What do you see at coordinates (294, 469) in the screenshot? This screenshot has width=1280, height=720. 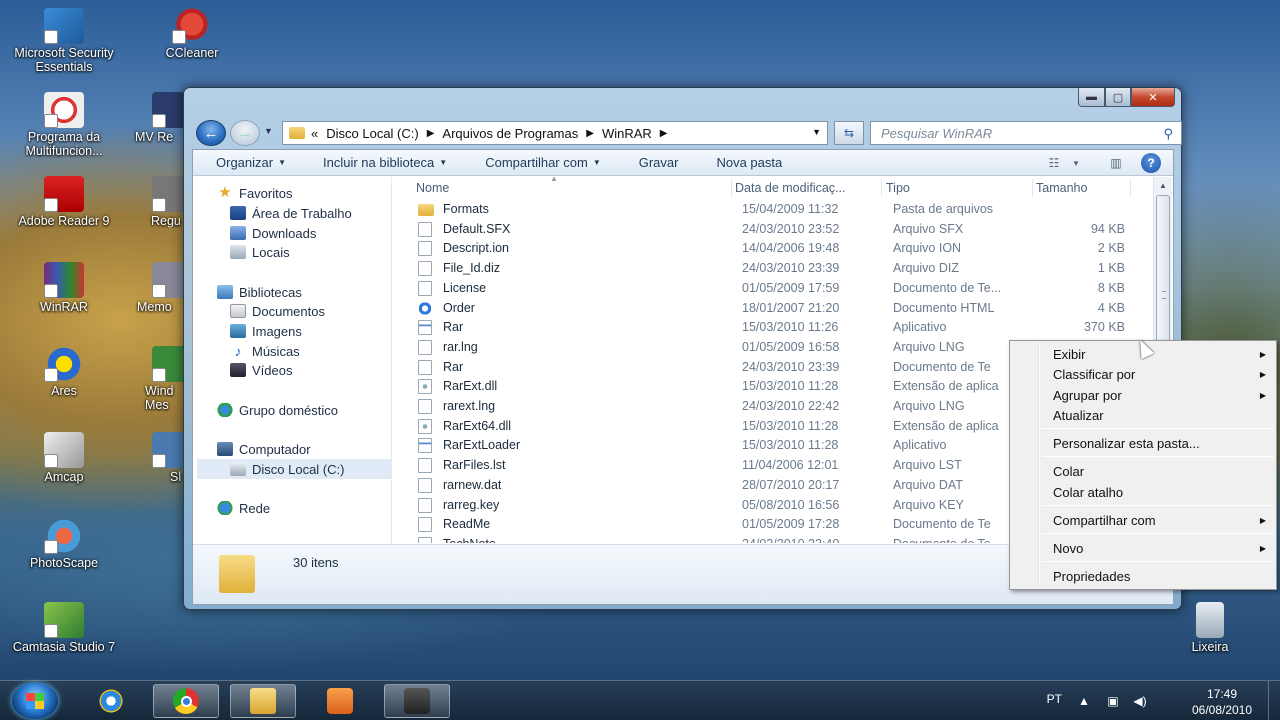 I see `nav-local-disk: Disco Local (C:)` at bounding box center [294, 469].